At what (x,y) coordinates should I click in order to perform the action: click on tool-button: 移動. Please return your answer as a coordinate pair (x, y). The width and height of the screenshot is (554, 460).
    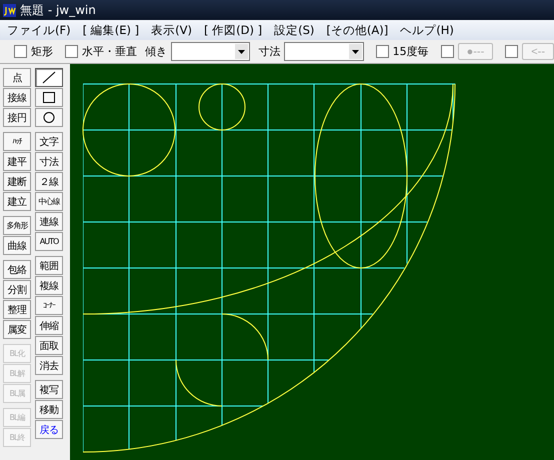
    Looking at the image, I should click on (49, 409).